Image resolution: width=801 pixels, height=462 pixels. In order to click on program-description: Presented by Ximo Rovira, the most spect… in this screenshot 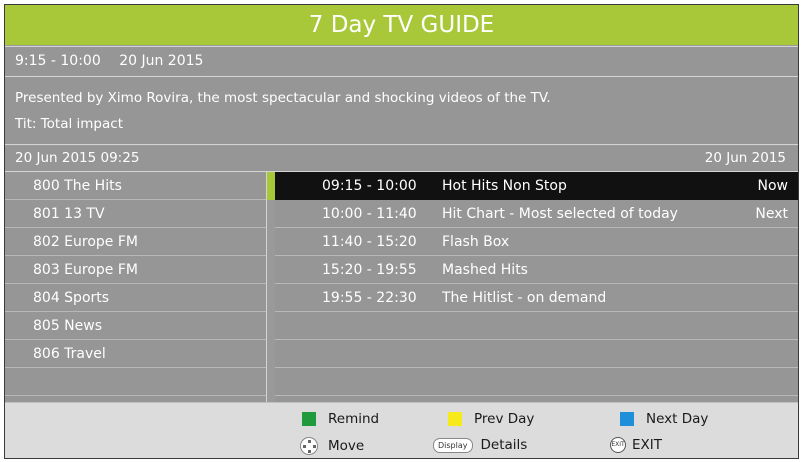, I will do `click(401, 111)`.